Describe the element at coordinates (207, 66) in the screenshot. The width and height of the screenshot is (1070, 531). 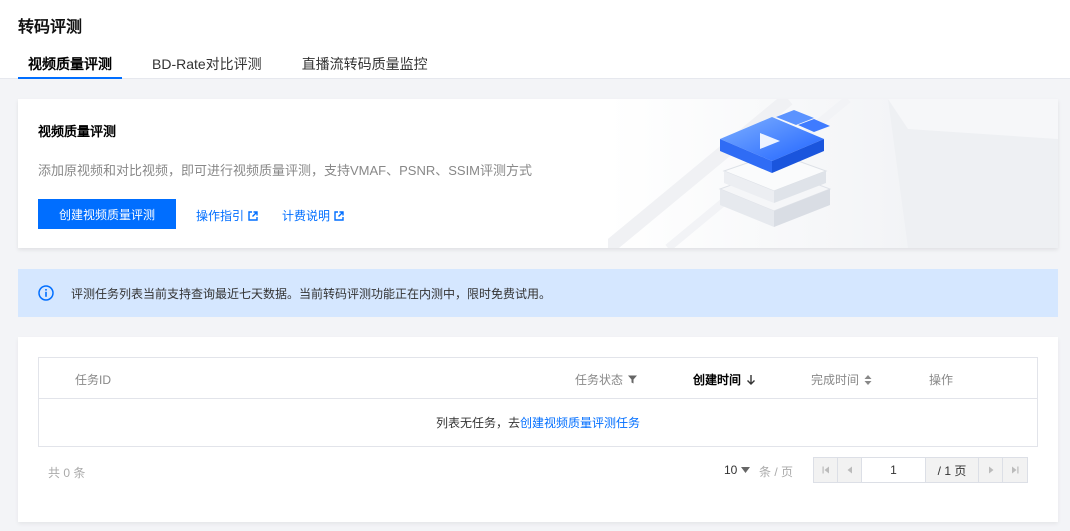
I see `tab-bd-rate: BD-Rate对比评测` at that location.